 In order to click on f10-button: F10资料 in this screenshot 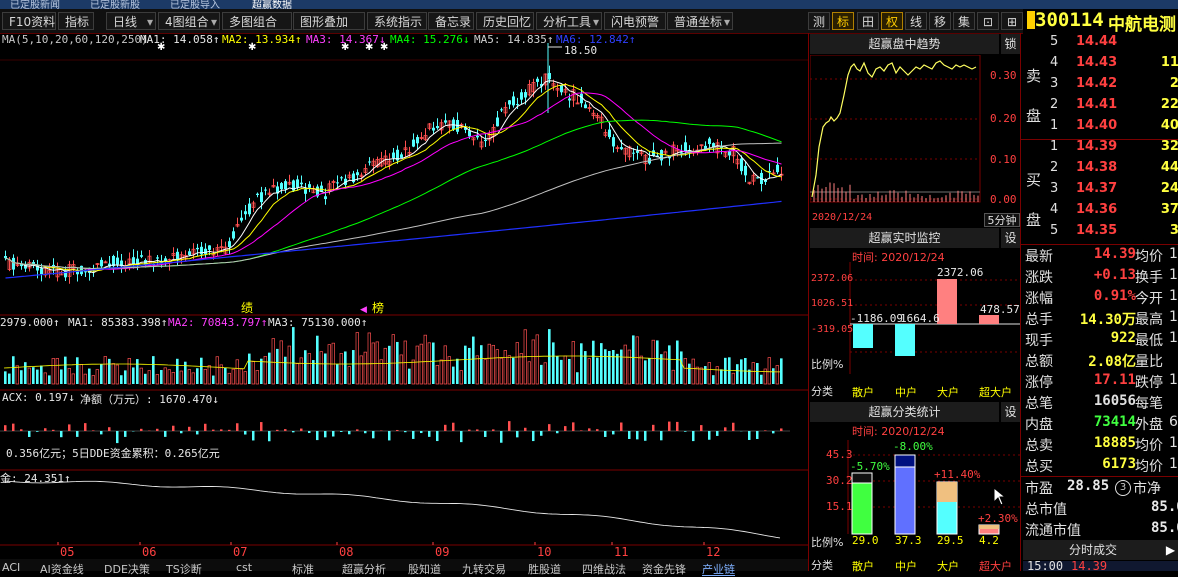, I will do `click(29, 21)`.